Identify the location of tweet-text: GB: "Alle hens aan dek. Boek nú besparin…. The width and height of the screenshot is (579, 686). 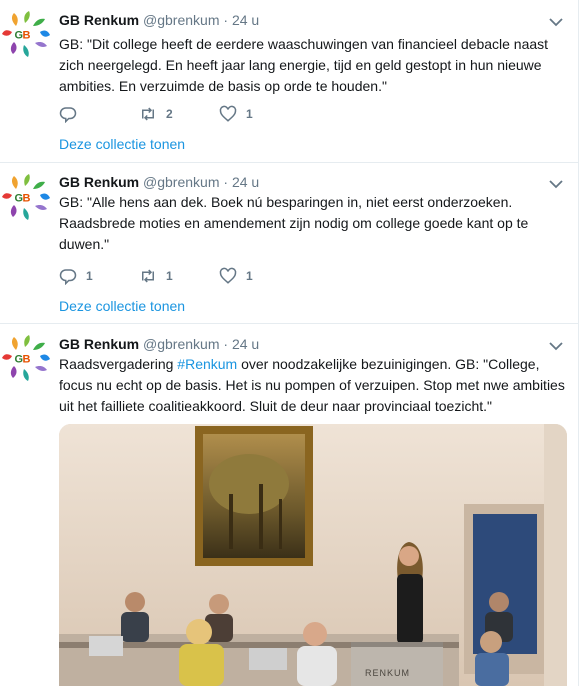
(294, 223).